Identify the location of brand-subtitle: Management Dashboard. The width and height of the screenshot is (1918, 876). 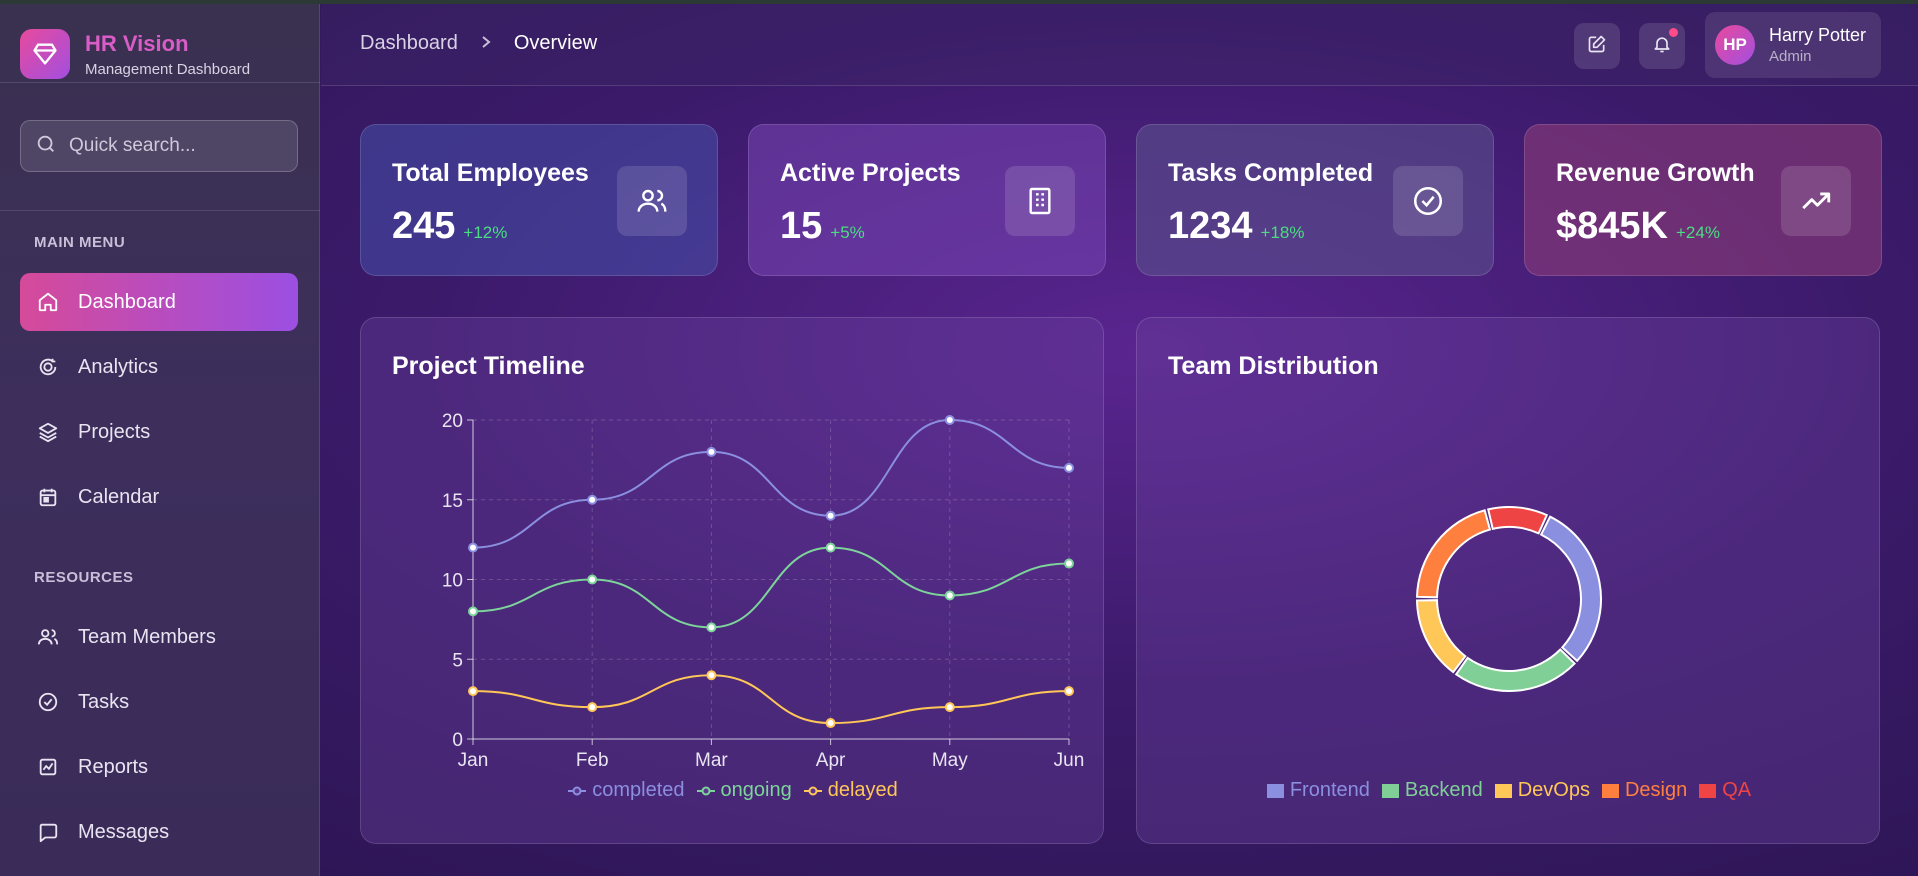
(168, 69).